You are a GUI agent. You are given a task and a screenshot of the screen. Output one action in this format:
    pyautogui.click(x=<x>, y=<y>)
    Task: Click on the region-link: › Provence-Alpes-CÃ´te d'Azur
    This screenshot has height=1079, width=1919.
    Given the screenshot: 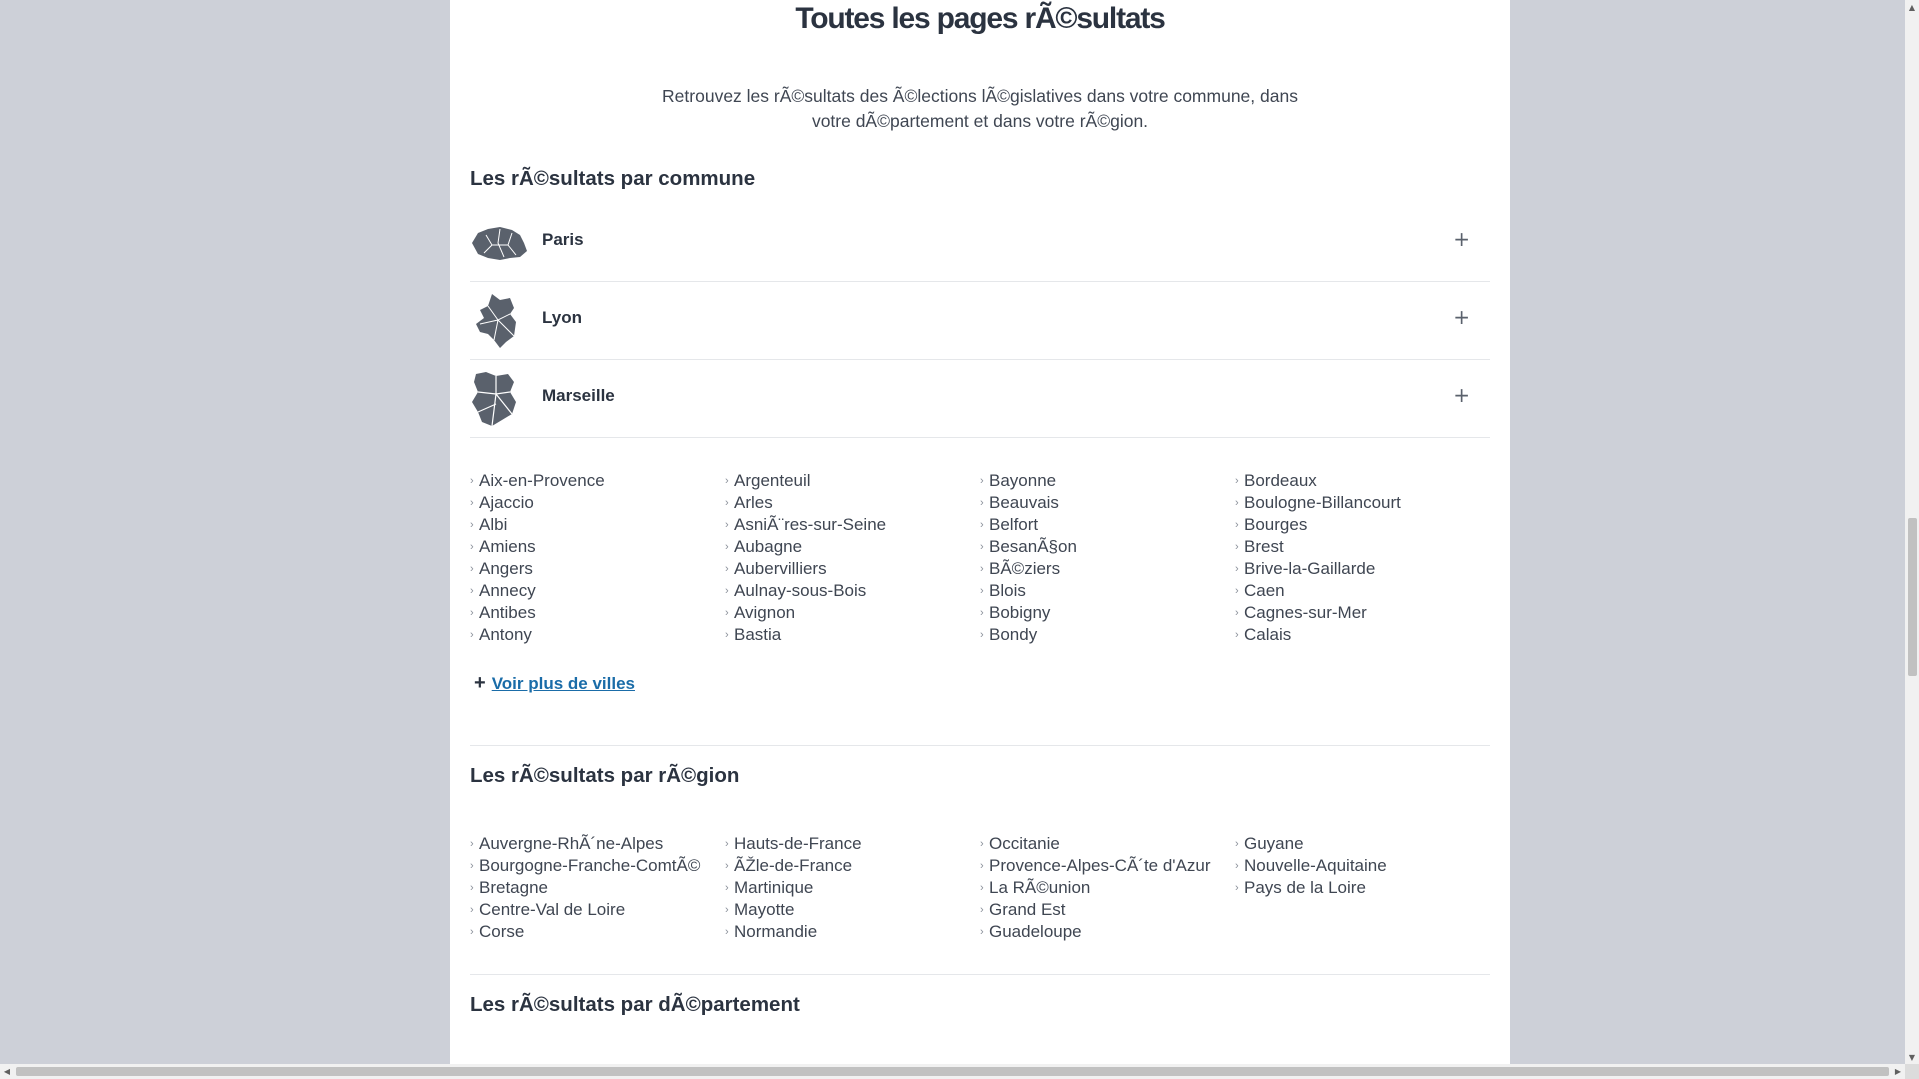 What is the action you would take?
    pyautogui.click(x=1107, y=866)
    